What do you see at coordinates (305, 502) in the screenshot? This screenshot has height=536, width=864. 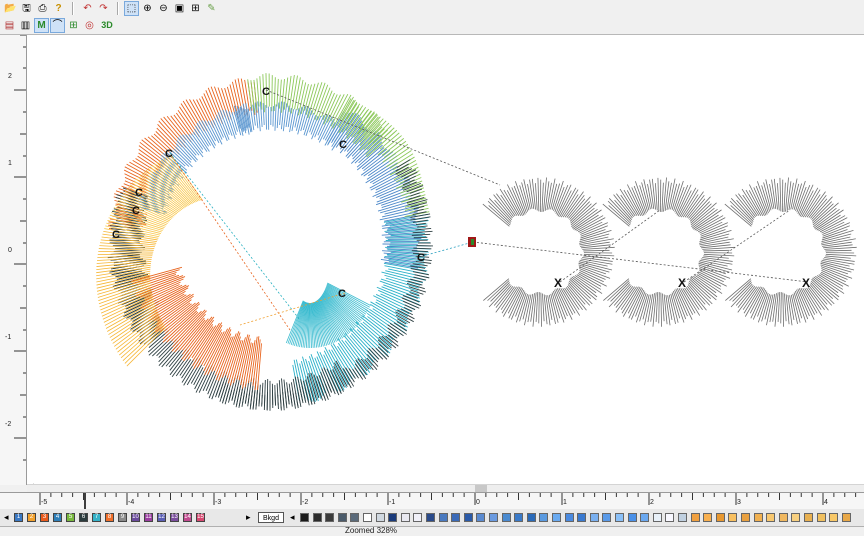 I see `hruler-label: -2` at bounding box center [305, 502].